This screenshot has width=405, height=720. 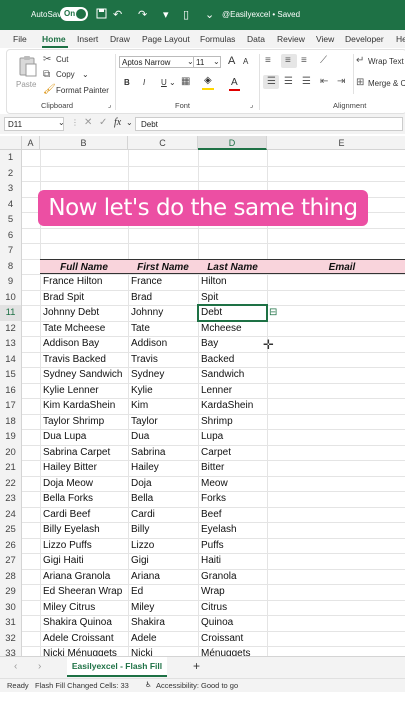 I want to click on table-cell: Doja Meow, so click(x=84, y=484).